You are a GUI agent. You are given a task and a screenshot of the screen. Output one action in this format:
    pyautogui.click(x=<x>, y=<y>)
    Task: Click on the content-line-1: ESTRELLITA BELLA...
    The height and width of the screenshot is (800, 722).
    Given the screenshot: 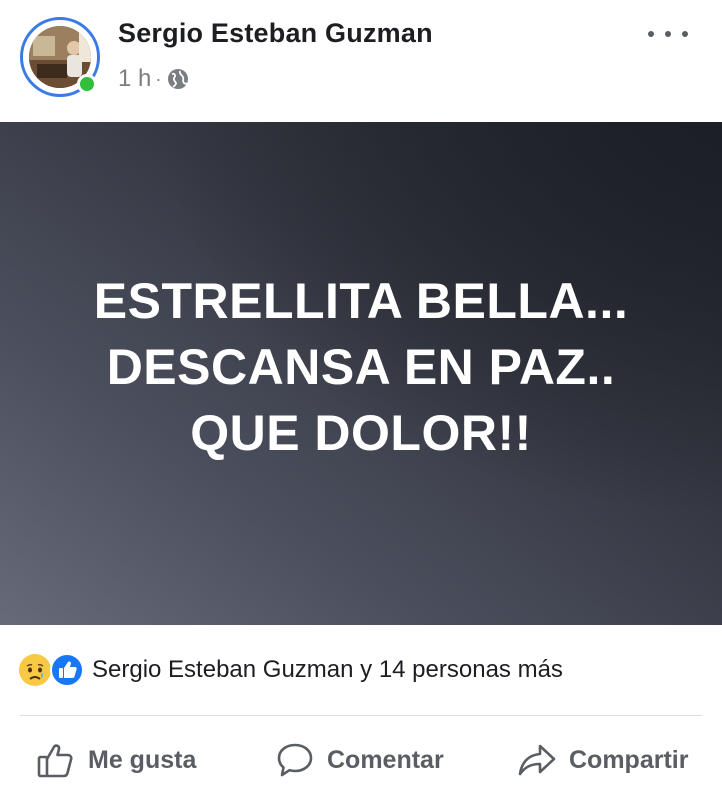 What is the action you would take?
    pyautogui.click(x=361, y=300)
    